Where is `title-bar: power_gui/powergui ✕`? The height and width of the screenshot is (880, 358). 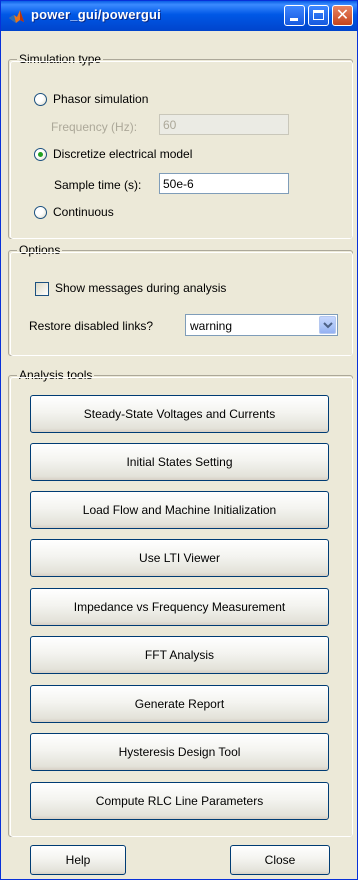 title-bar: power_gui/powergui ✕ is located at coordinates (179, 16).